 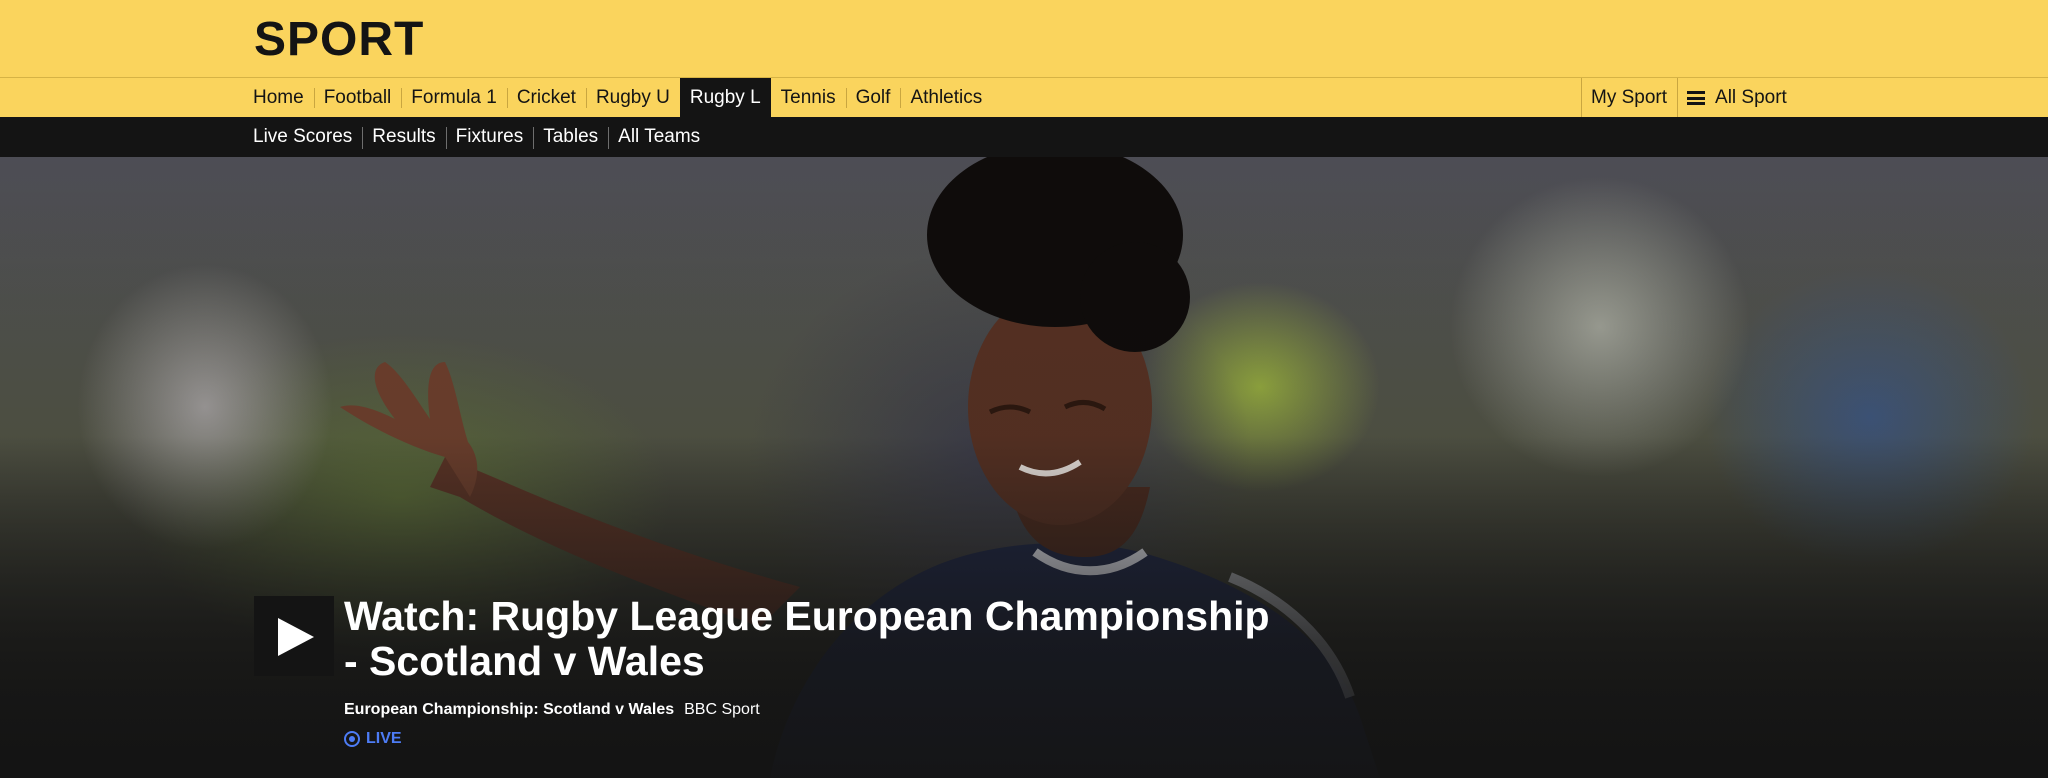 What do you see at coordinates (808, 98) in the screenshot?
I see `nav-item-tennis: Tennis` at bounding box center [808, 98].